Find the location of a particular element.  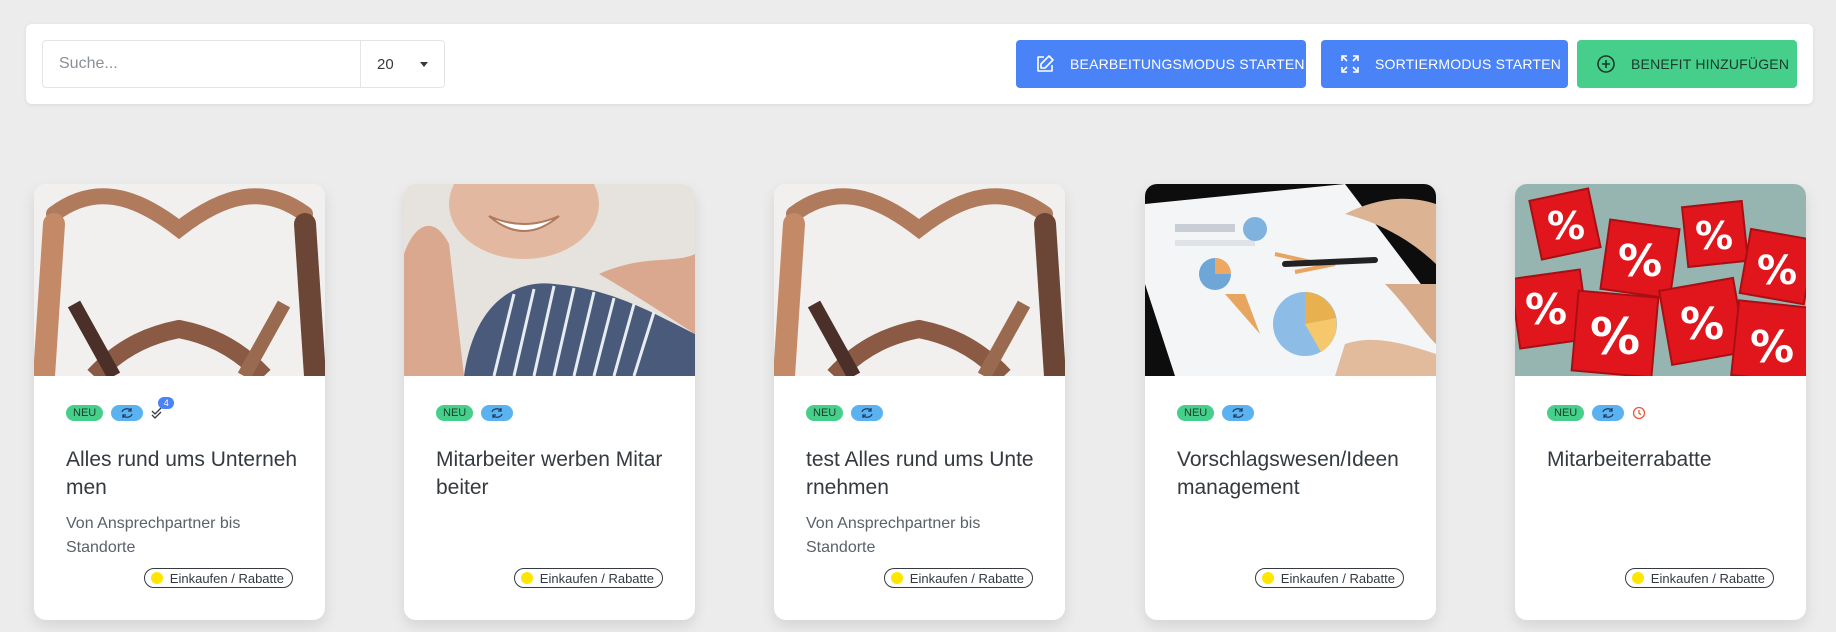

sort-mode-label: SORTIERMODUS STARTEN is located at coordinates (1468, 64).